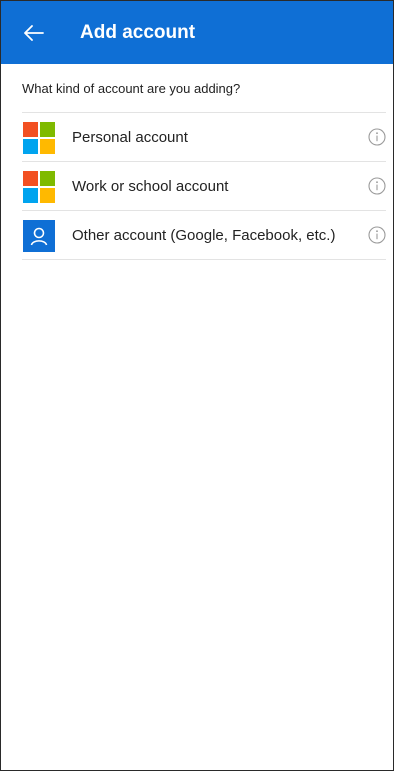 The height and width of the screenshot is (771, 394). I want to click on work-school-account-option: Work or school account, so click(204, 186).